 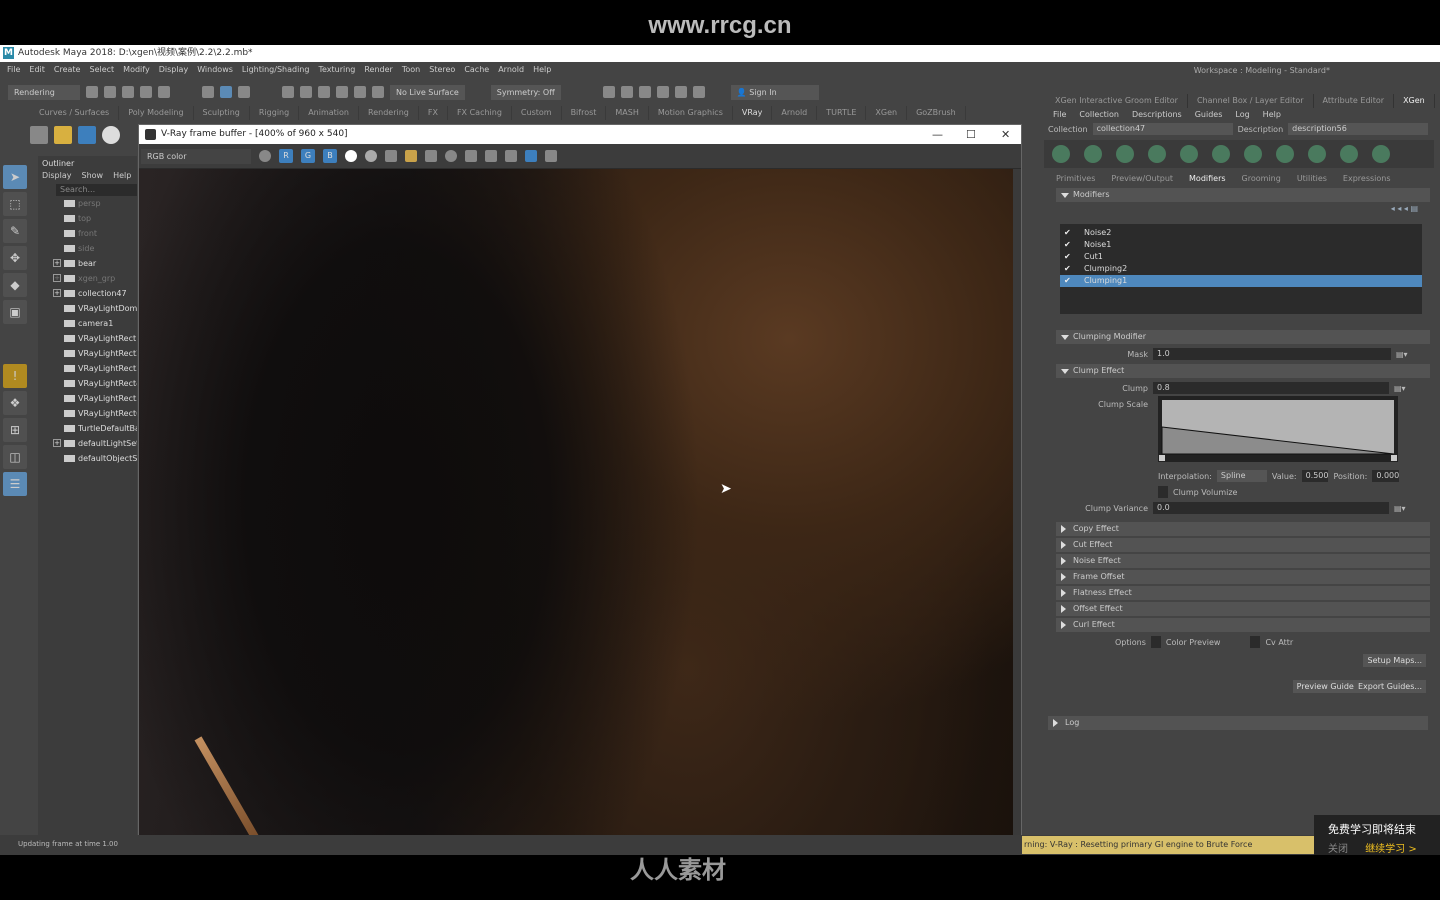 What do you see at coordinates (306, 92) in the screenshot?
I see `snap-curve-icon` at bounding box center [306, 92].